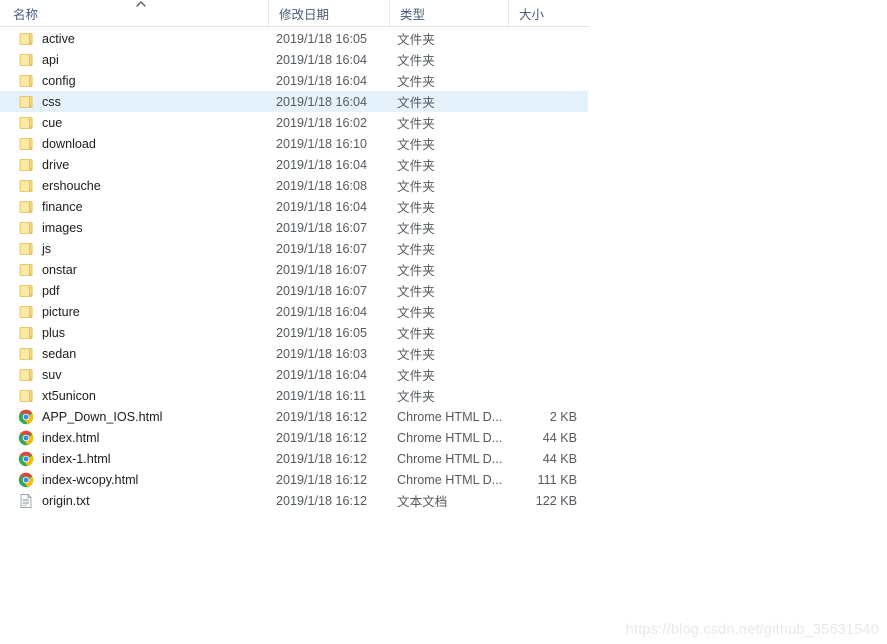 The height and width of the screenshot is (644, 887). I want to click on file-name-label: download, so click(69, 143).